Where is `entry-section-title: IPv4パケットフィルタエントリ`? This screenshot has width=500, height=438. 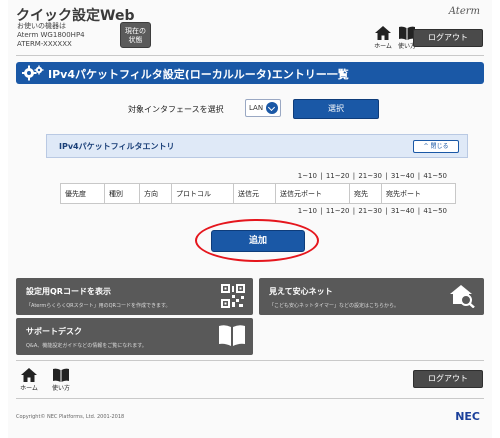 entry-section-title: IPv4パケットフィルタエントリ is located at coordinates (117, 146).